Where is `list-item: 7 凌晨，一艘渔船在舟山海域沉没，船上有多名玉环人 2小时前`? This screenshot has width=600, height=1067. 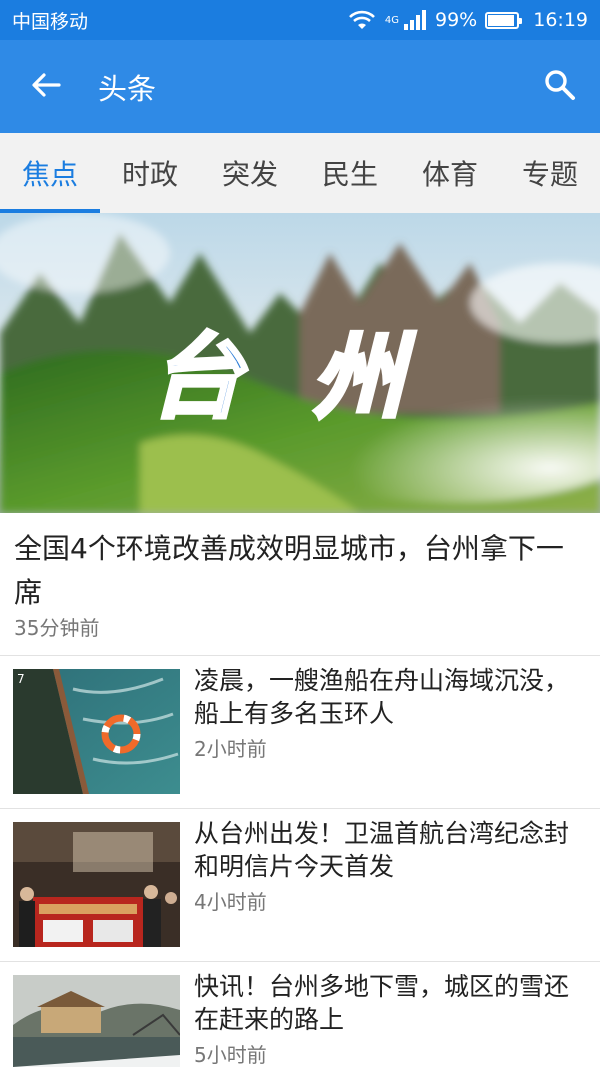
list-item: 7 凌晨，一艘渔船在舟山海域沉没，船上有多名玉环人 2小时前 is located at coordinates (300, 726).